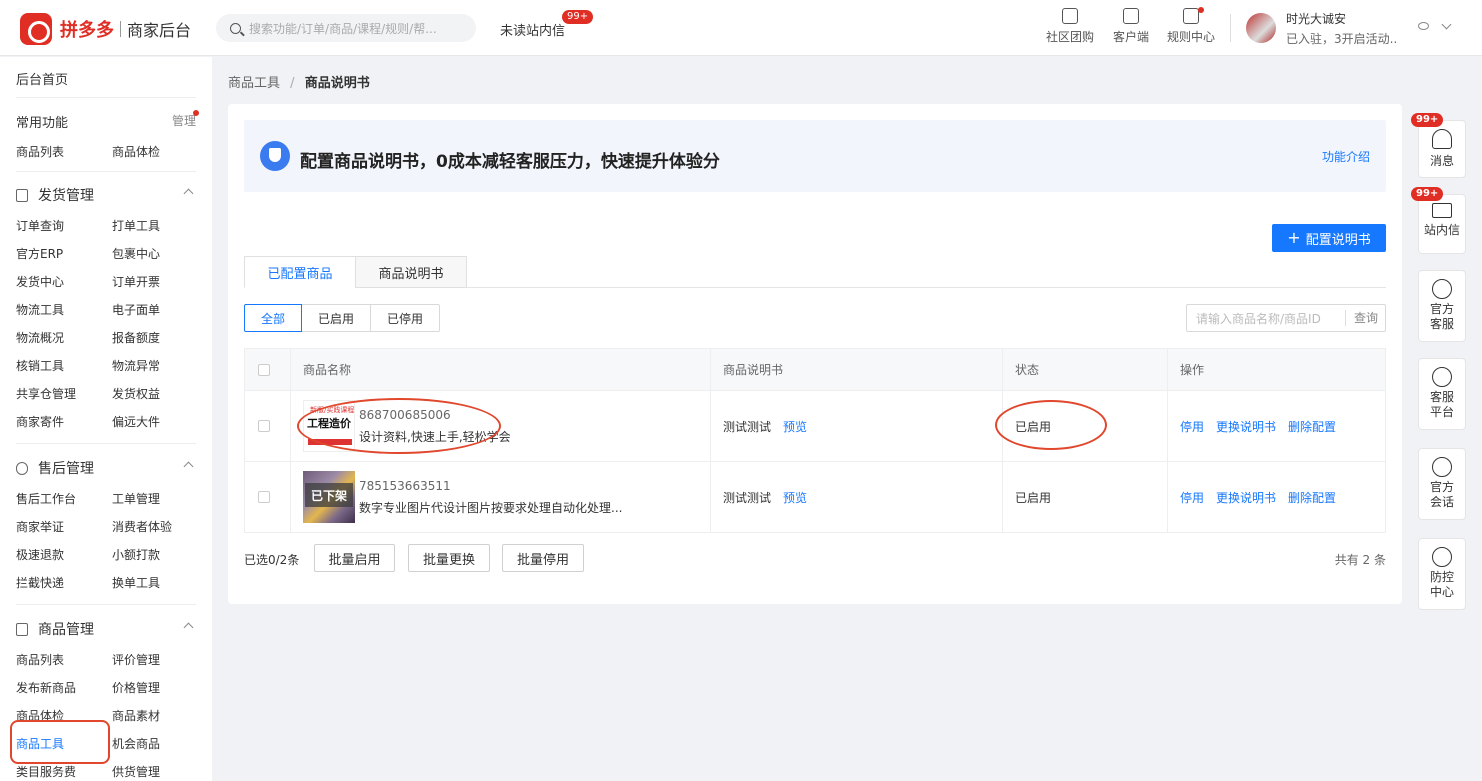 The width and height of the screenshot is (1482, 781). What do you see at coordinates (1441, 584) in the screenshot?
I see `float-risk-control-label: 防控中心` at bounding box center [1441, 584].